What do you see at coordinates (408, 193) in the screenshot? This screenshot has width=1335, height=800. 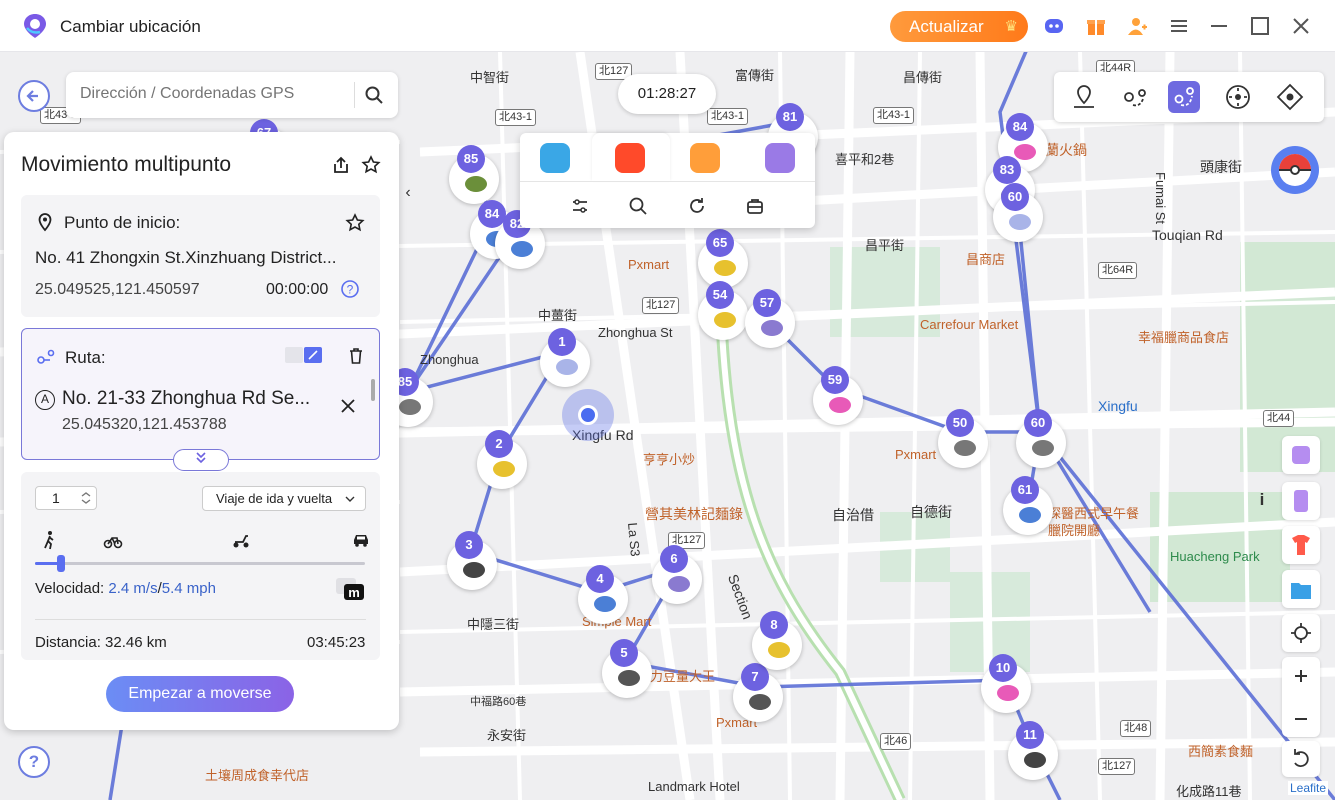 I see `collapse-panel-icon: ‹` at bounding box center [408, 193].